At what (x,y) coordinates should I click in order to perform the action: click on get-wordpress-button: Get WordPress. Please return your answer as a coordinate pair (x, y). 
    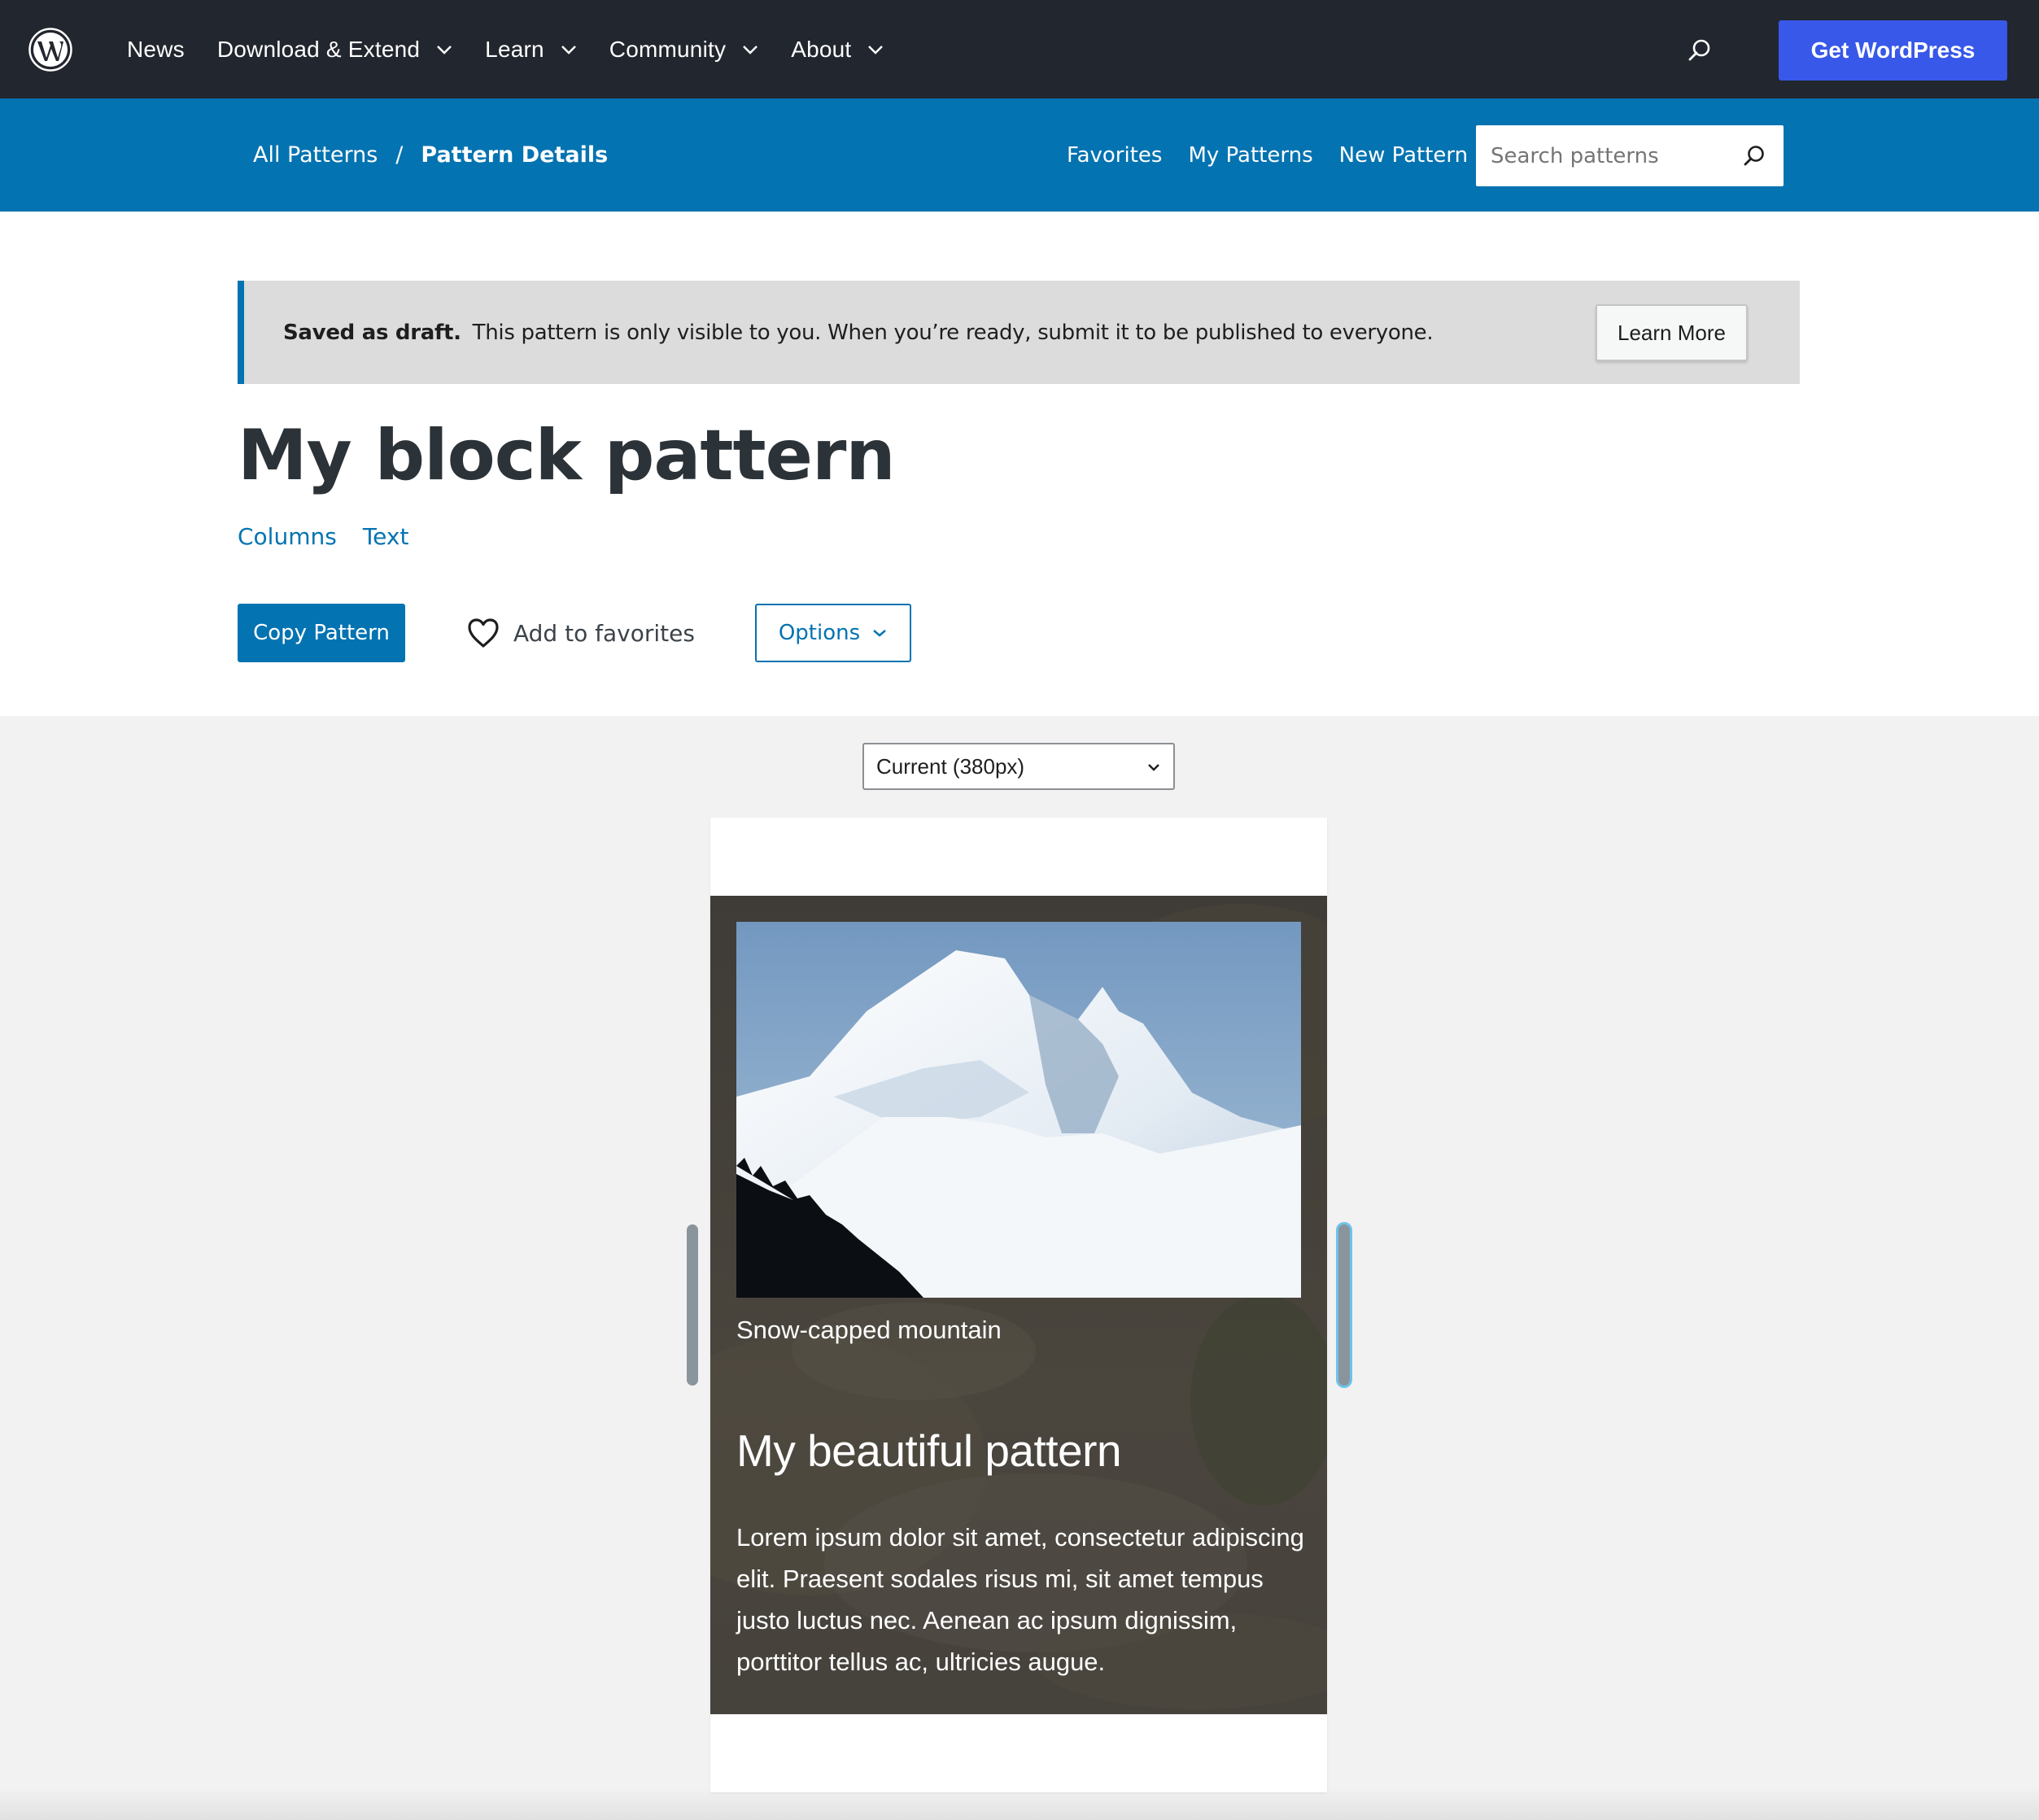
    Looking at the image, I should click on (1893, 50).